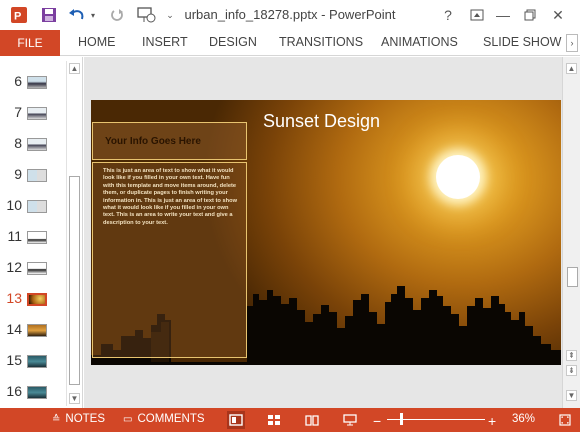  I want to click on minimize-button: —, so click(503, 15).